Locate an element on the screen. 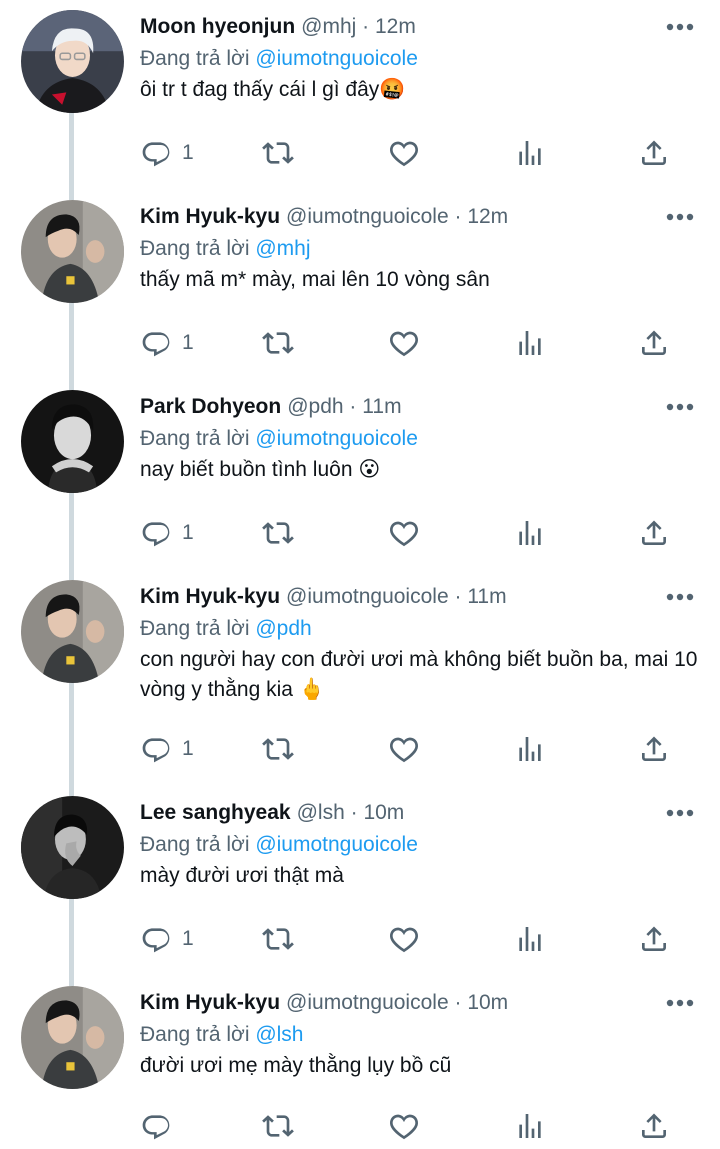 This screenshot has width=720, height=1149. author-handle: @lsh is located at coordinates (321, 812).